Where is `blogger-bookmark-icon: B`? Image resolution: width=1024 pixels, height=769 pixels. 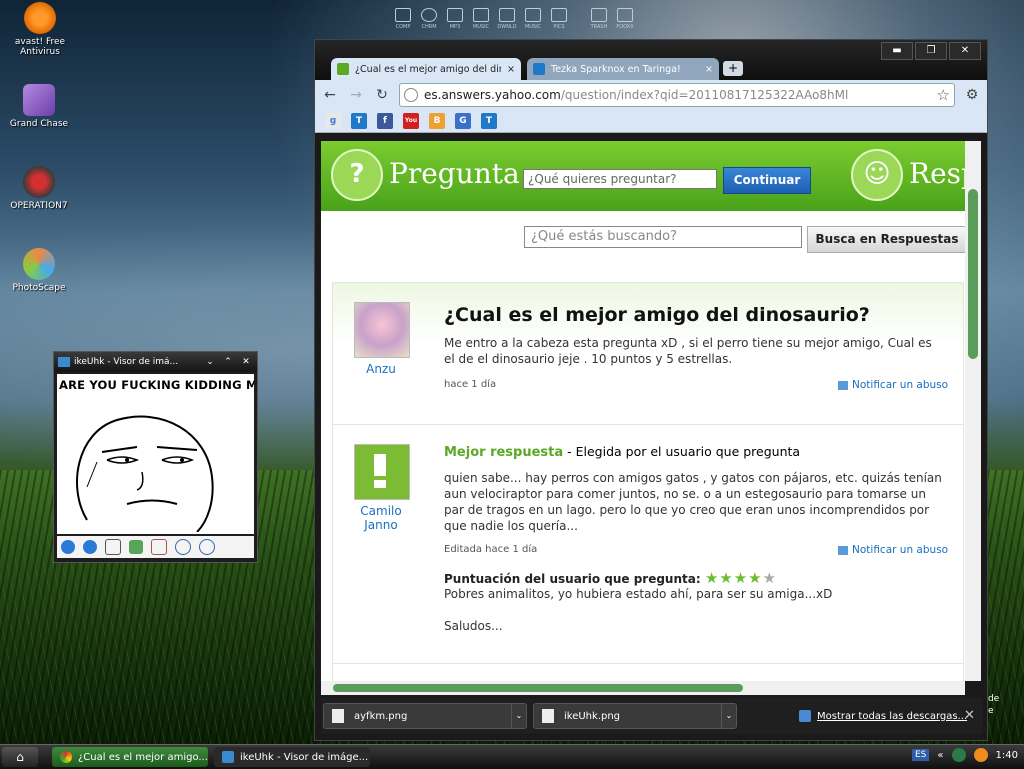
blogger-bookmark-icon: B is located at coordinates (437, 121).